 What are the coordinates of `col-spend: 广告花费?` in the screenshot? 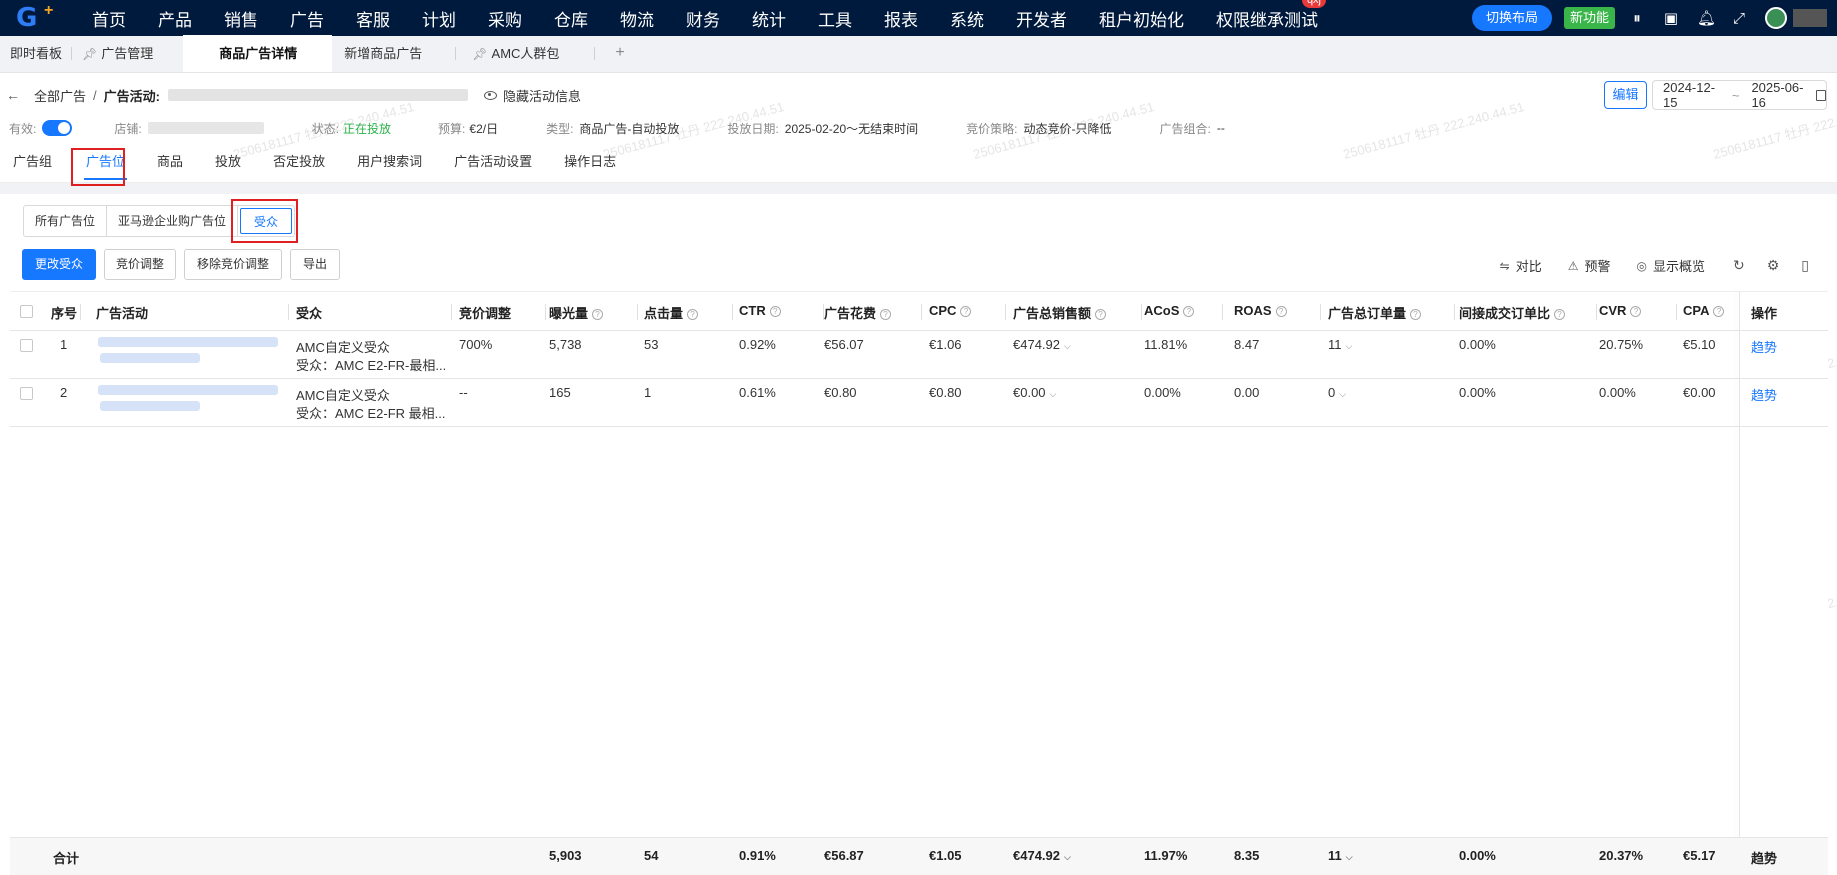 It's located at (858, 312).